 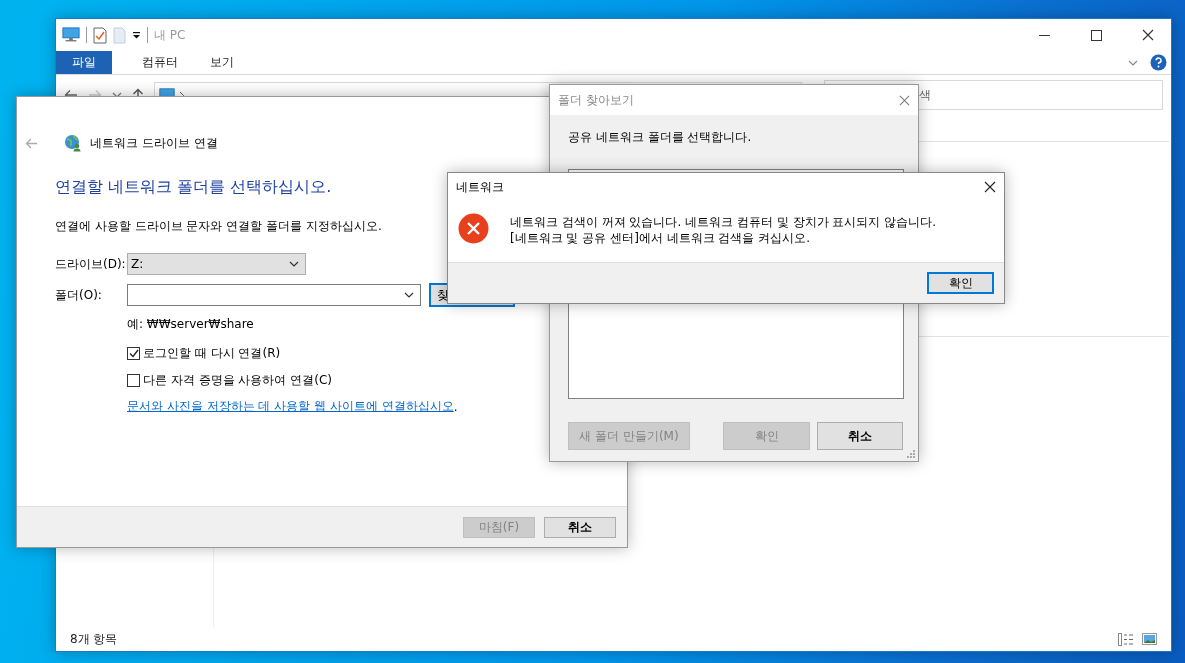 What do you see at coordinates (1126, 639) in the screenshot?
I see `details-view-icon` at bounding box center [1126, 639].